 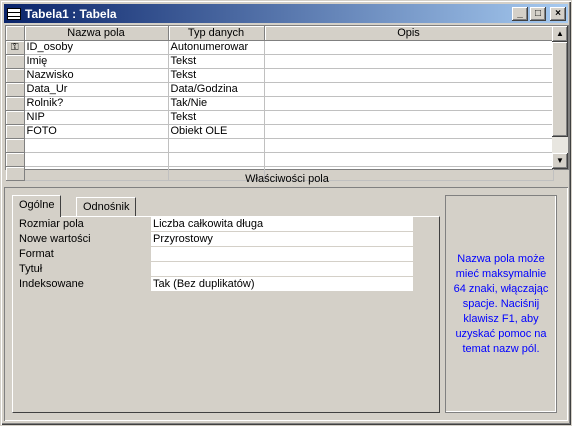 I want to click on property-row: Tytuł, so click(x=218, y=269).